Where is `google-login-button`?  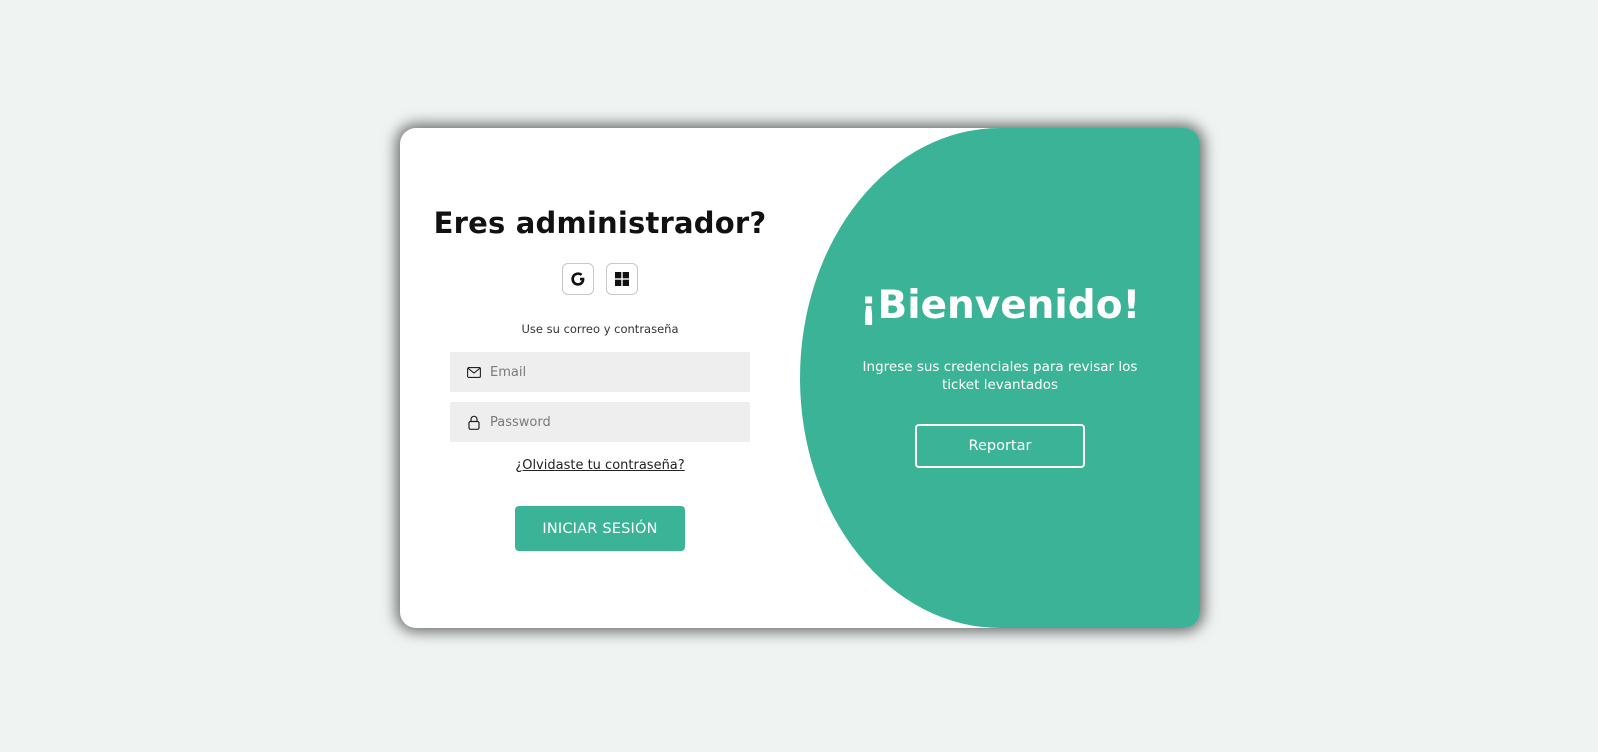
google-login-button is located at coordinates (578, 279).